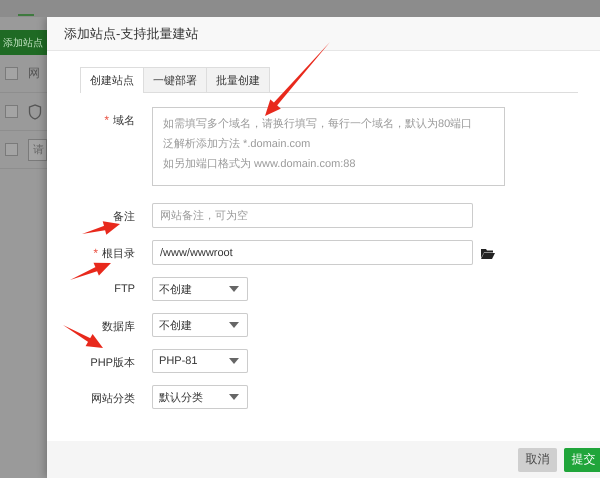 Image resolution: width=600 pixels, height=478 pixels. Describe the element at coordinates (118, 327) in the screenshot. I see `field-label: 数据库` at that location.